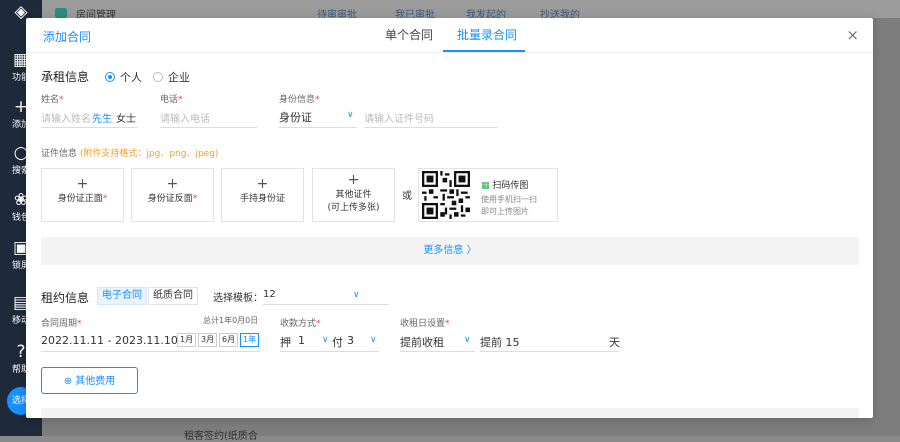 The image size is (900, 442). What do you see at coordinates (150, 351) in the screenshot?
I see `period-underline` at bounding box center [150, 351].